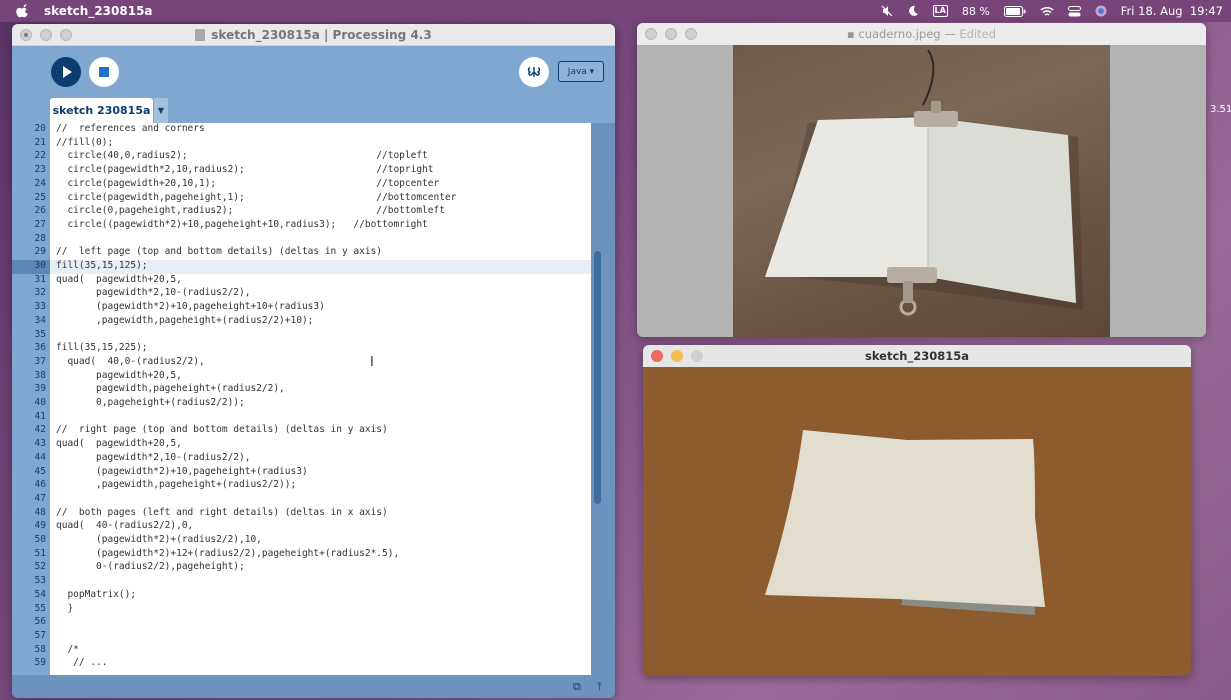 Image resolution: width=1231 pixels, height=700 pixels. What do you see at coordinates (31, 226) in the screenshot?
I see `line-number: 27` at bounding box center [31, 226].